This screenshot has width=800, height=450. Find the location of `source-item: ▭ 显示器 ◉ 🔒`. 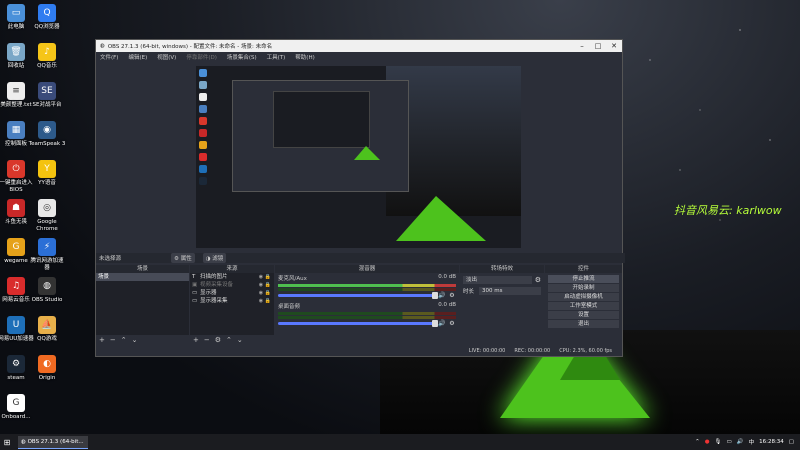

source-item: ▭ 显示器 ◉ 🔒 is located at coordinates (232, 293).